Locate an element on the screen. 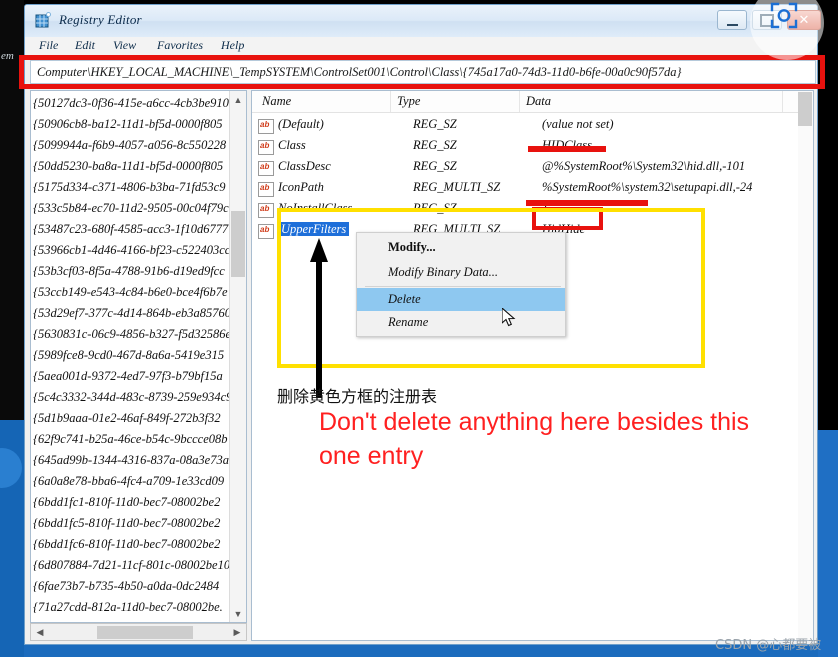 The image size is (838, 657). value-data-cell: %SystemRoot%\system32\setupapi.dll,-24 is located at coordinates (647, 187).